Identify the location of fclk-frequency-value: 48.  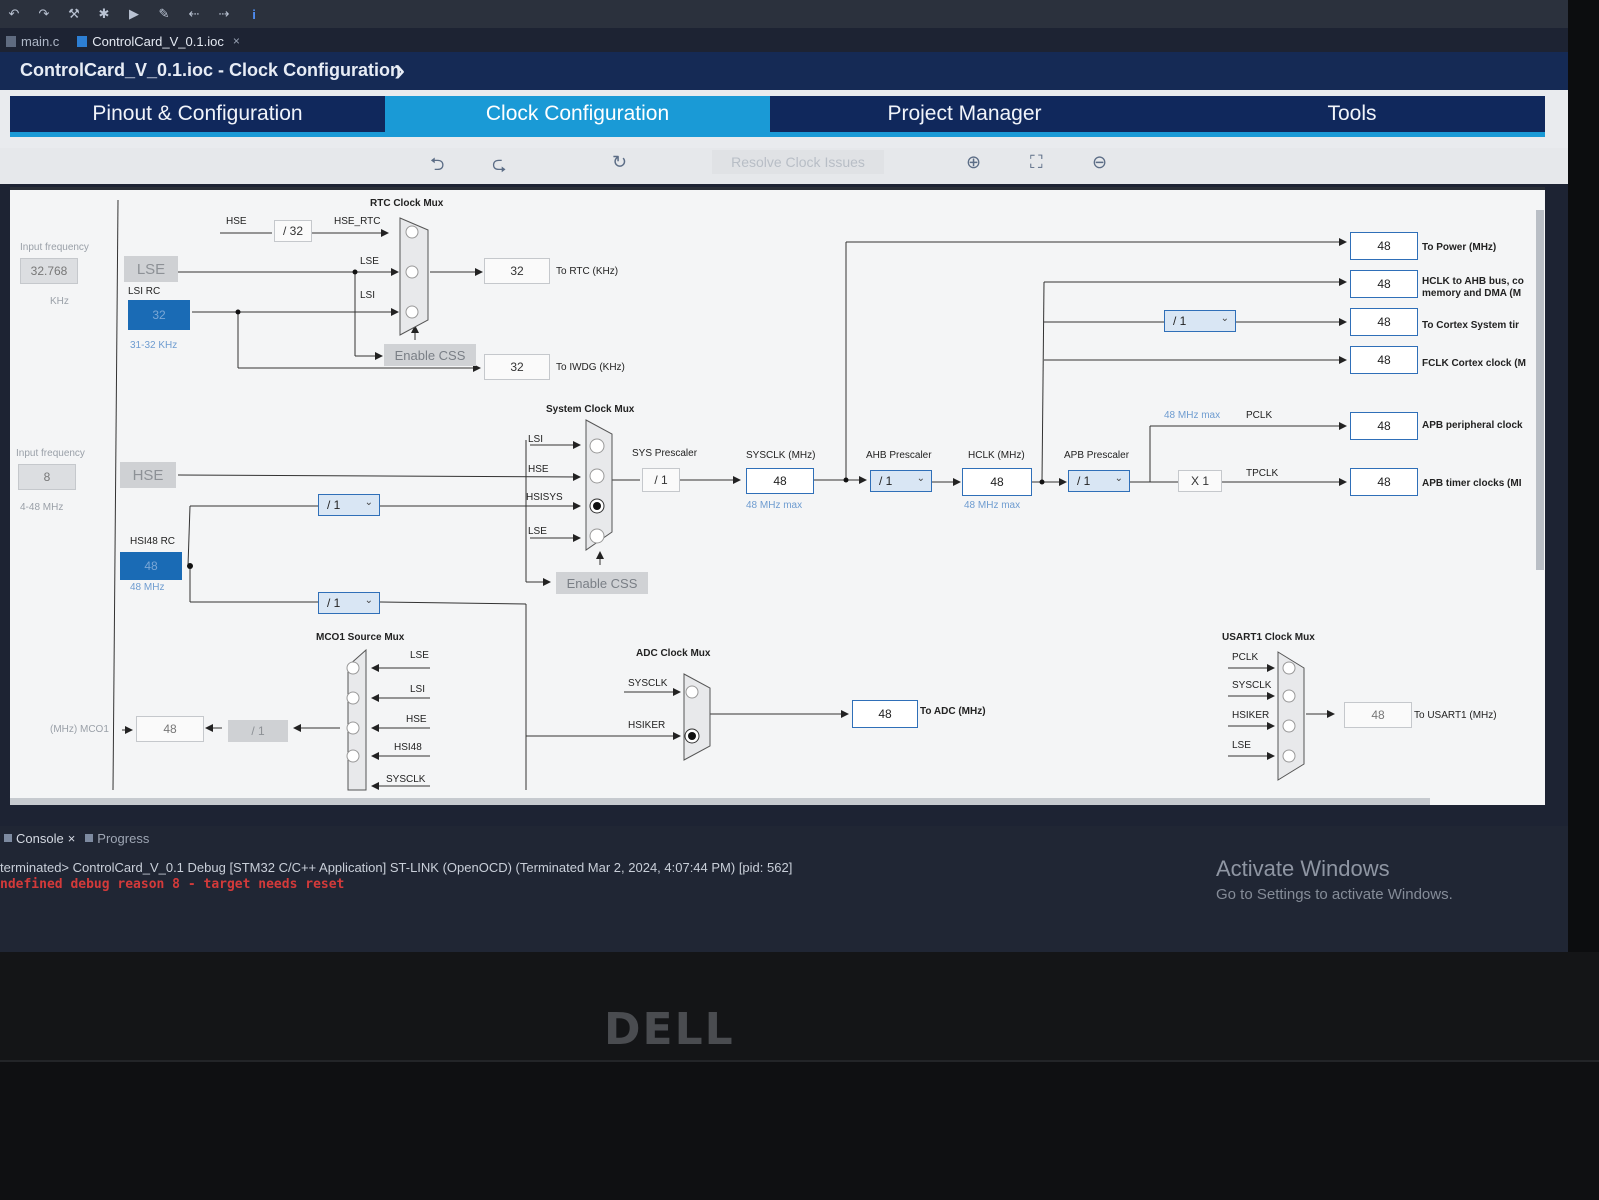
(1384, 360).